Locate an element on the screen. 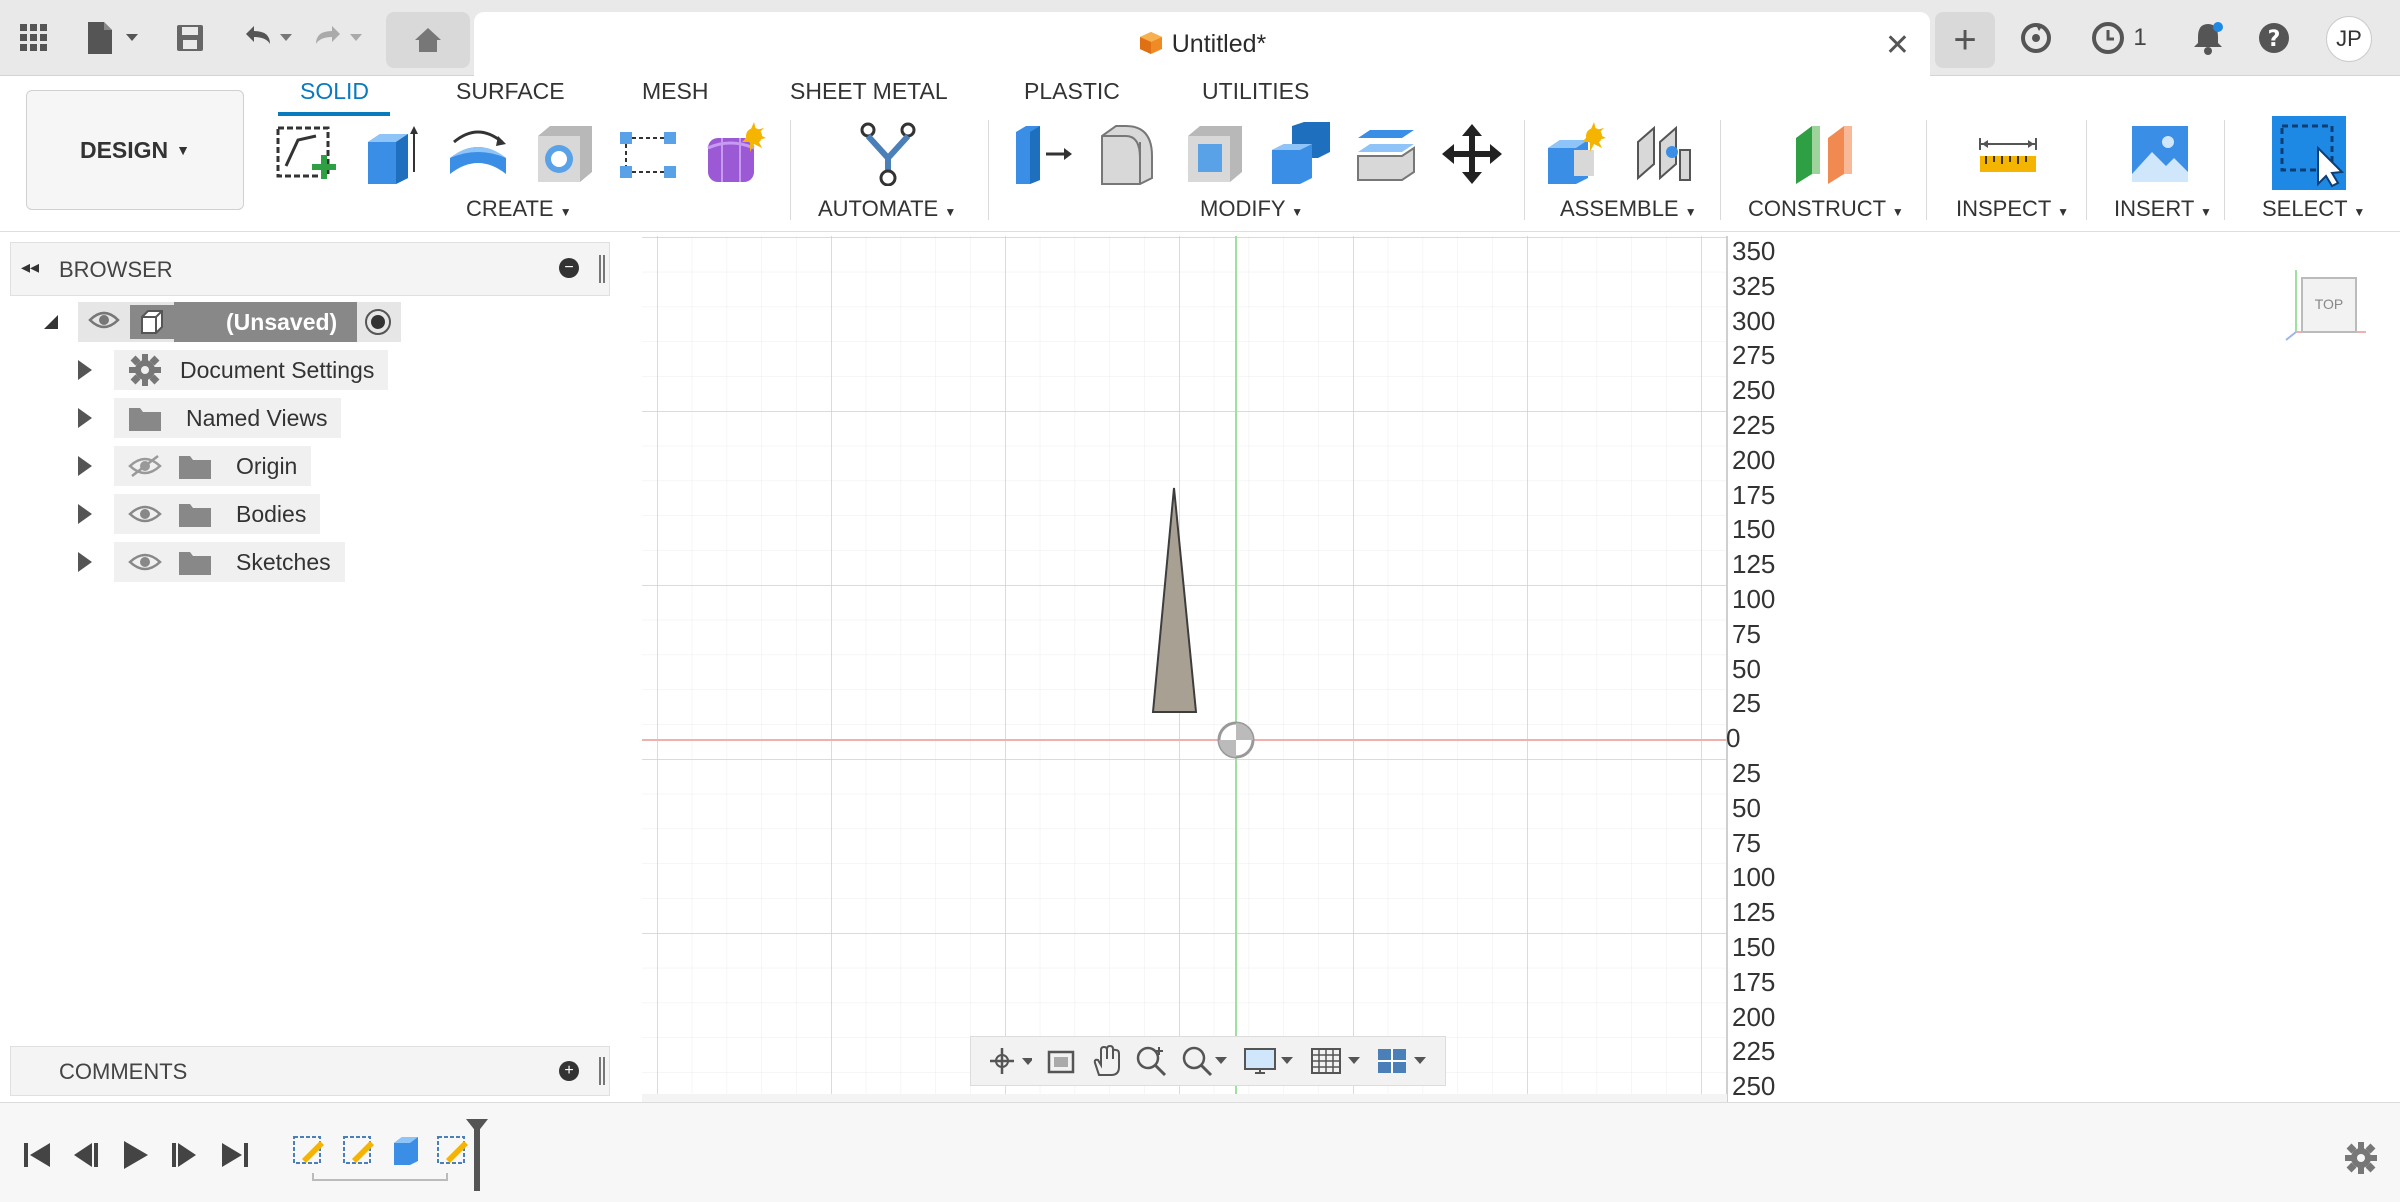  step-back-icon is located at coordinates (85, 1157).